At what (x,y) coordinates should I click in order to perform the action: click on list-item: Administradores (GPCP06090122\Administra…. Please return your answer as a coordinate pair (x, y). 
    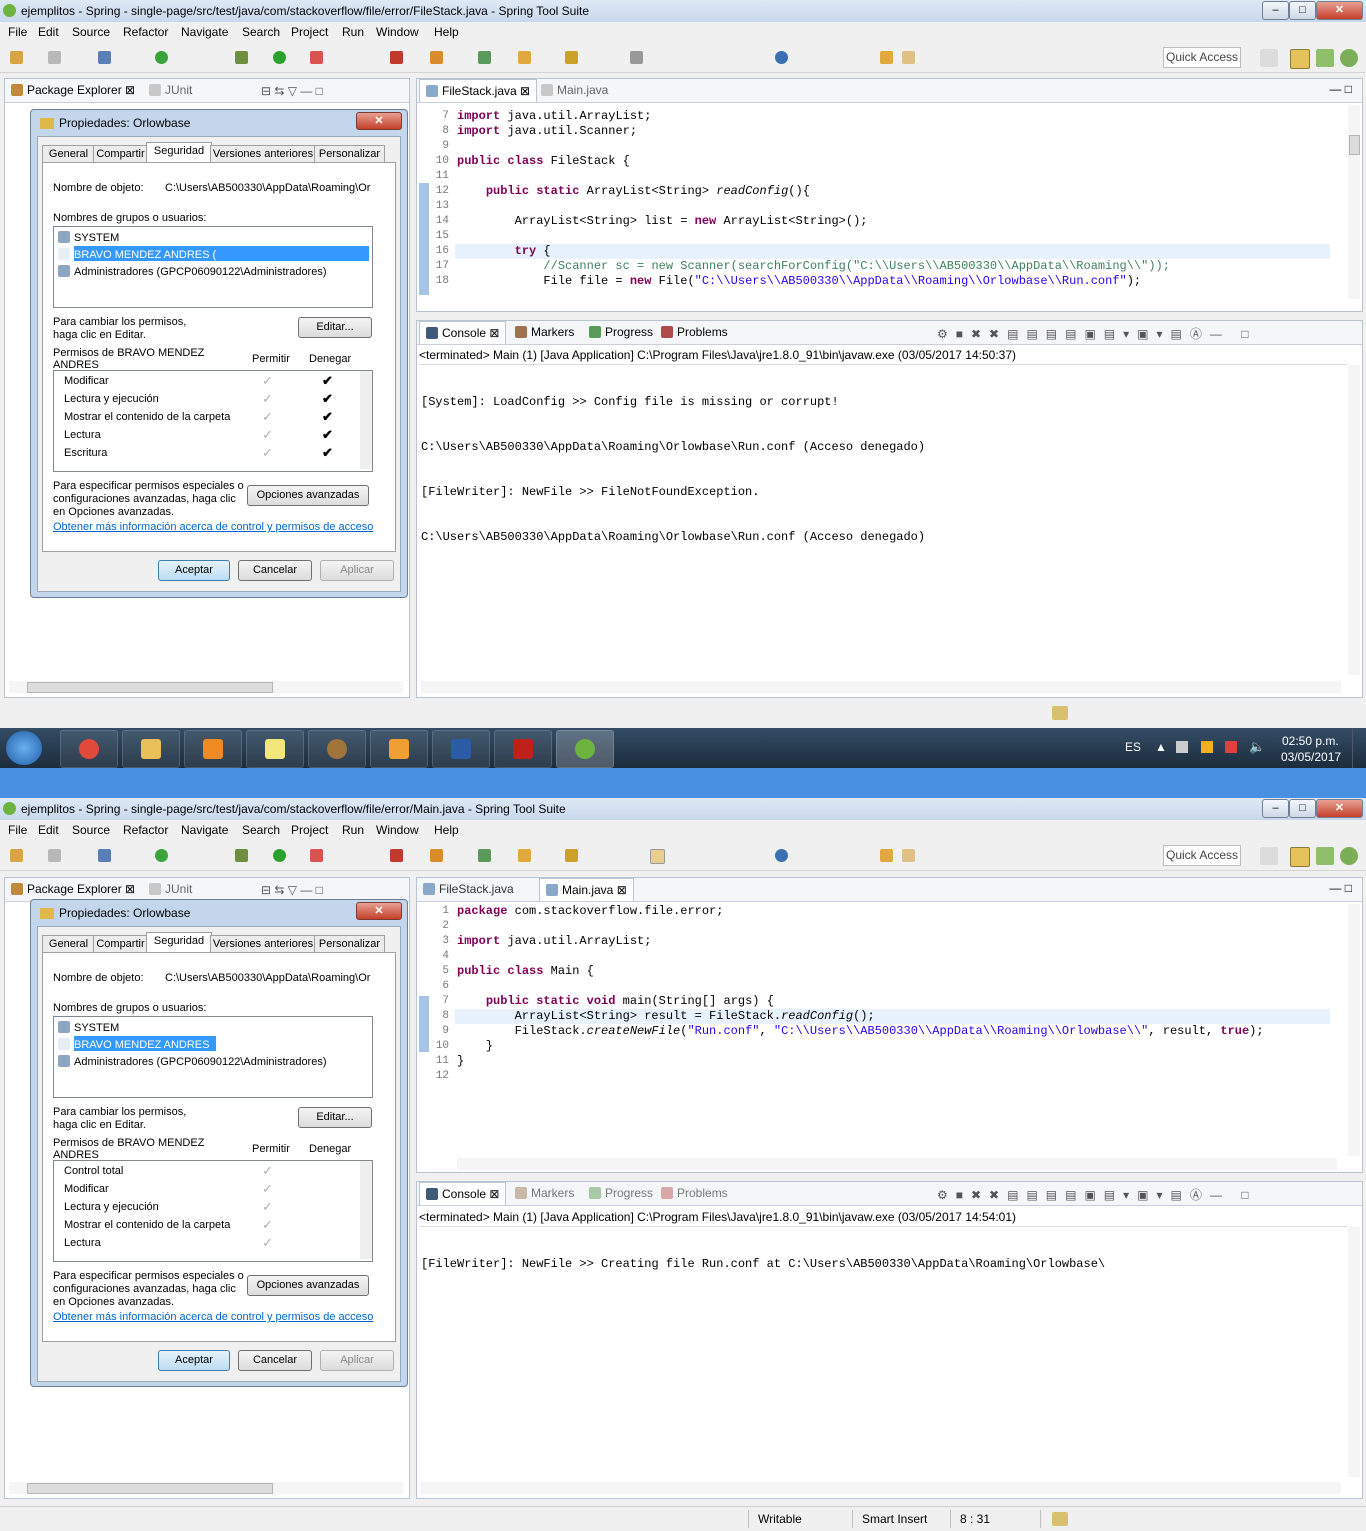
    Looking at the image, I should click on (192, 1061).